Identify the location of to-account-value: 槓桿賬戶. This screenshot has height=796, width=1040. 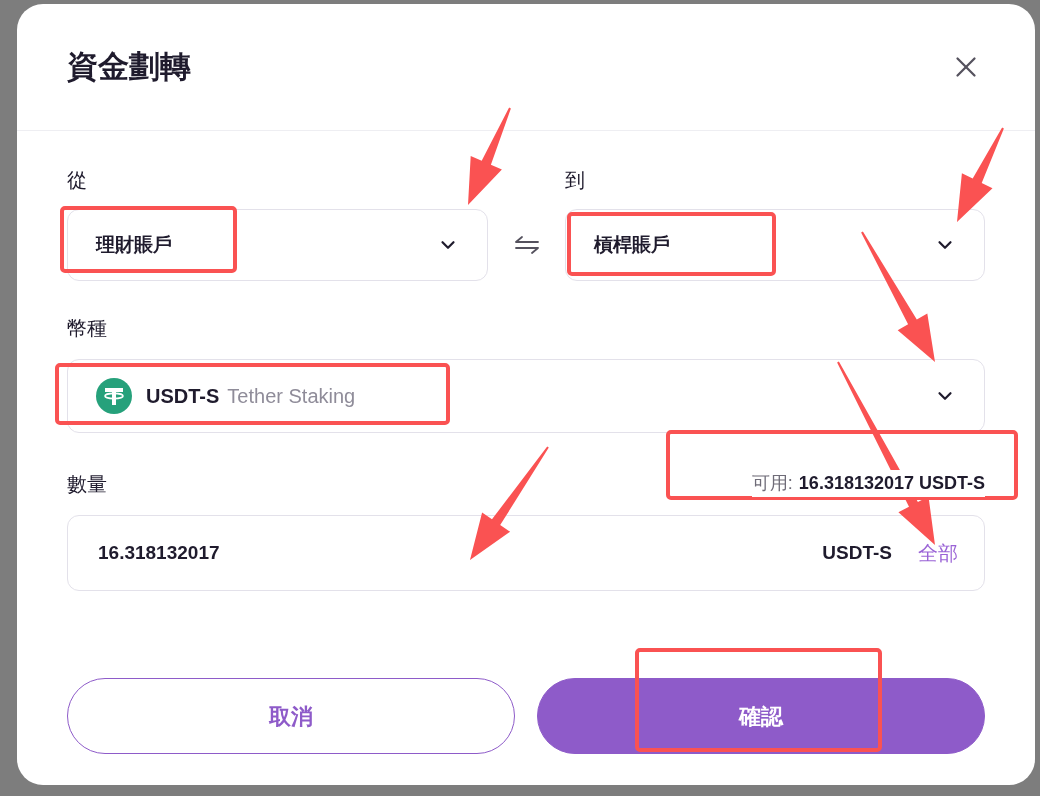
(632, 244).